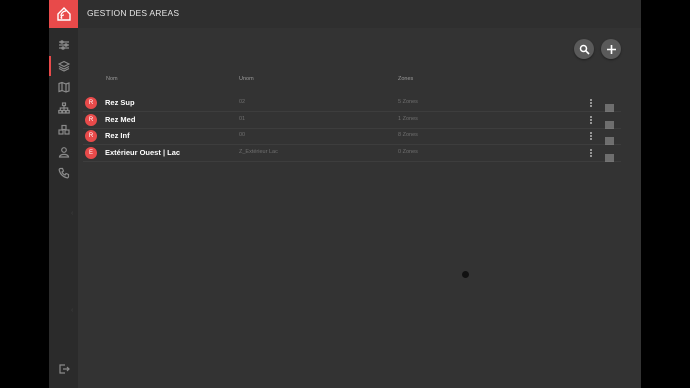 The height and width of the screenshot is (388, 690). I want to click on column-header-unom: Unom, so click(246, 79).